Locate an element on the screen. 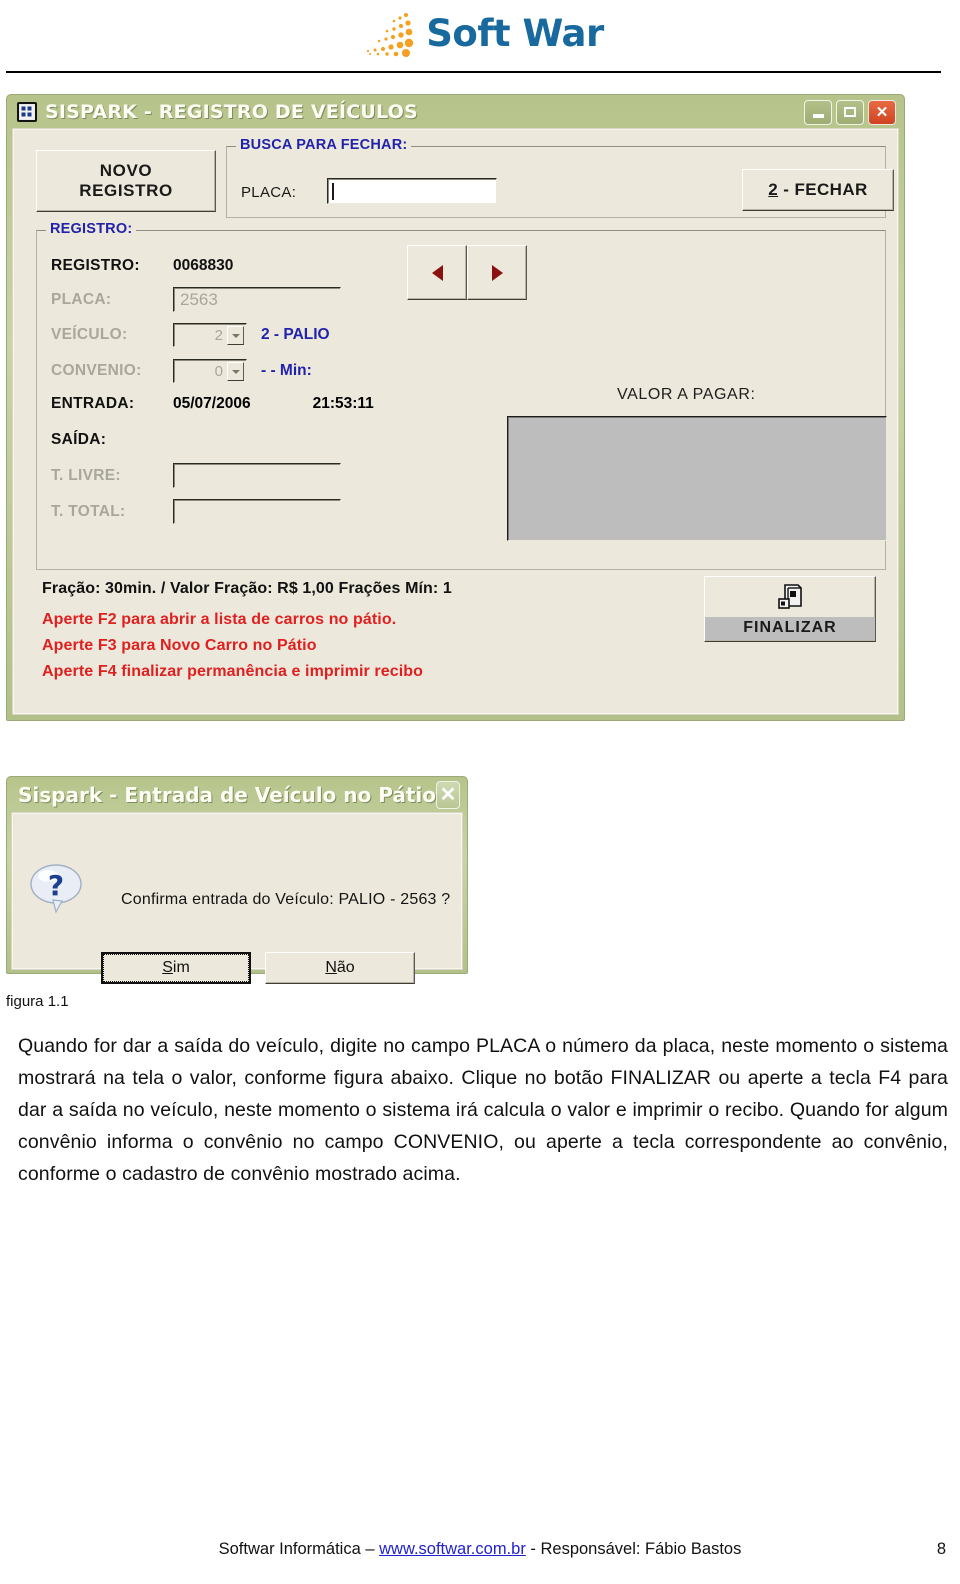 The width and height of the screenshot is (960, 1584). entrada-time: 21:53:11 is located at coordinates (343, 403).